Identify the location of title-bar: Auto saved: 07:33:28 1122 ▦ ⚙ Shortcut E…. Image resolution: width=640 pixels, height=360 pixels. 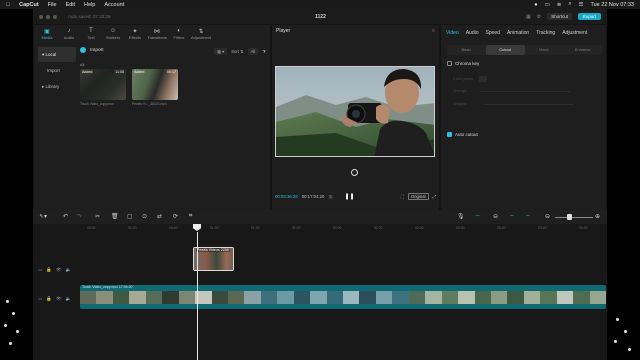
(320, 16).